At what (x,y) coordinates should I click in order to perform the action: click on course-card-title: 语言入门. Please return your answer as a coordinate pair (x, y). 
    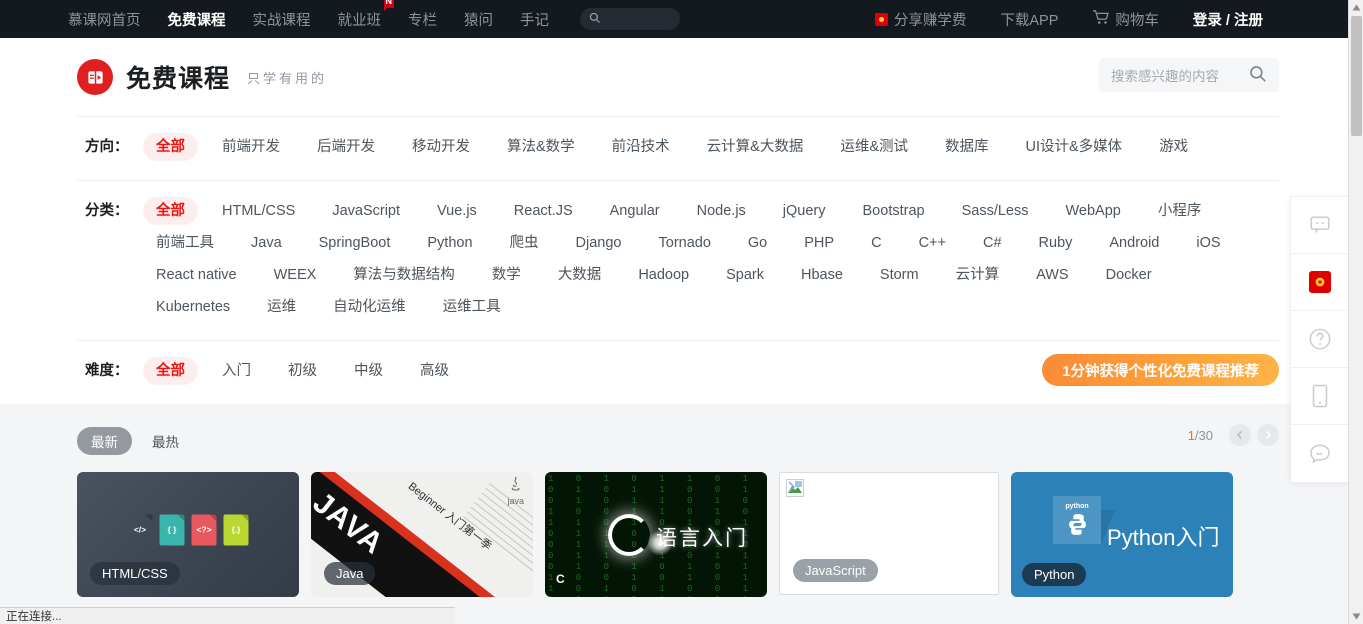
    Looking at the image, I should click on (702, 538).